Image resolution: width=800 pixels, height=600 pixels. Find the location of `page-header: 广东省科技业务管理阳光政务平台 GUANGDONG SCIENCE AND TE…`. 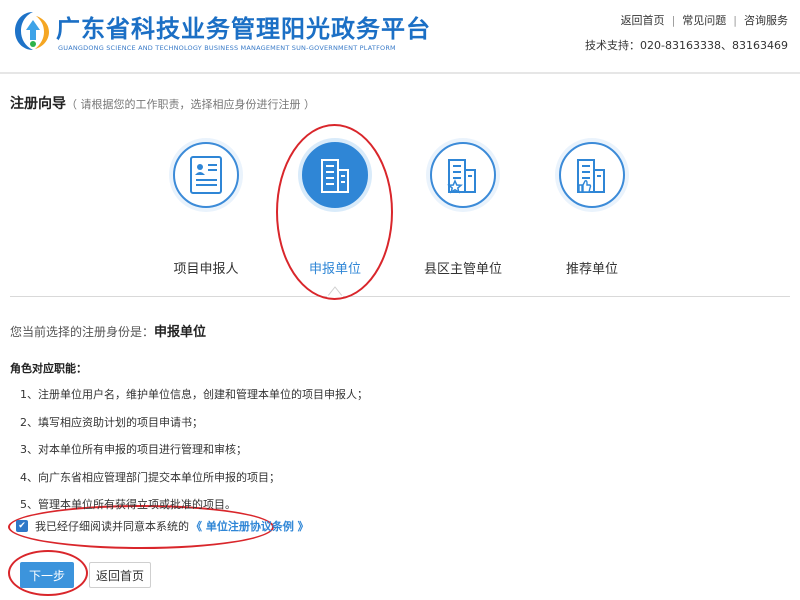

page-header: 广东省科技业务管理阳光政务平台 GUANGDONG SCIENCE AND TE… is located at coordinates (400, 35).